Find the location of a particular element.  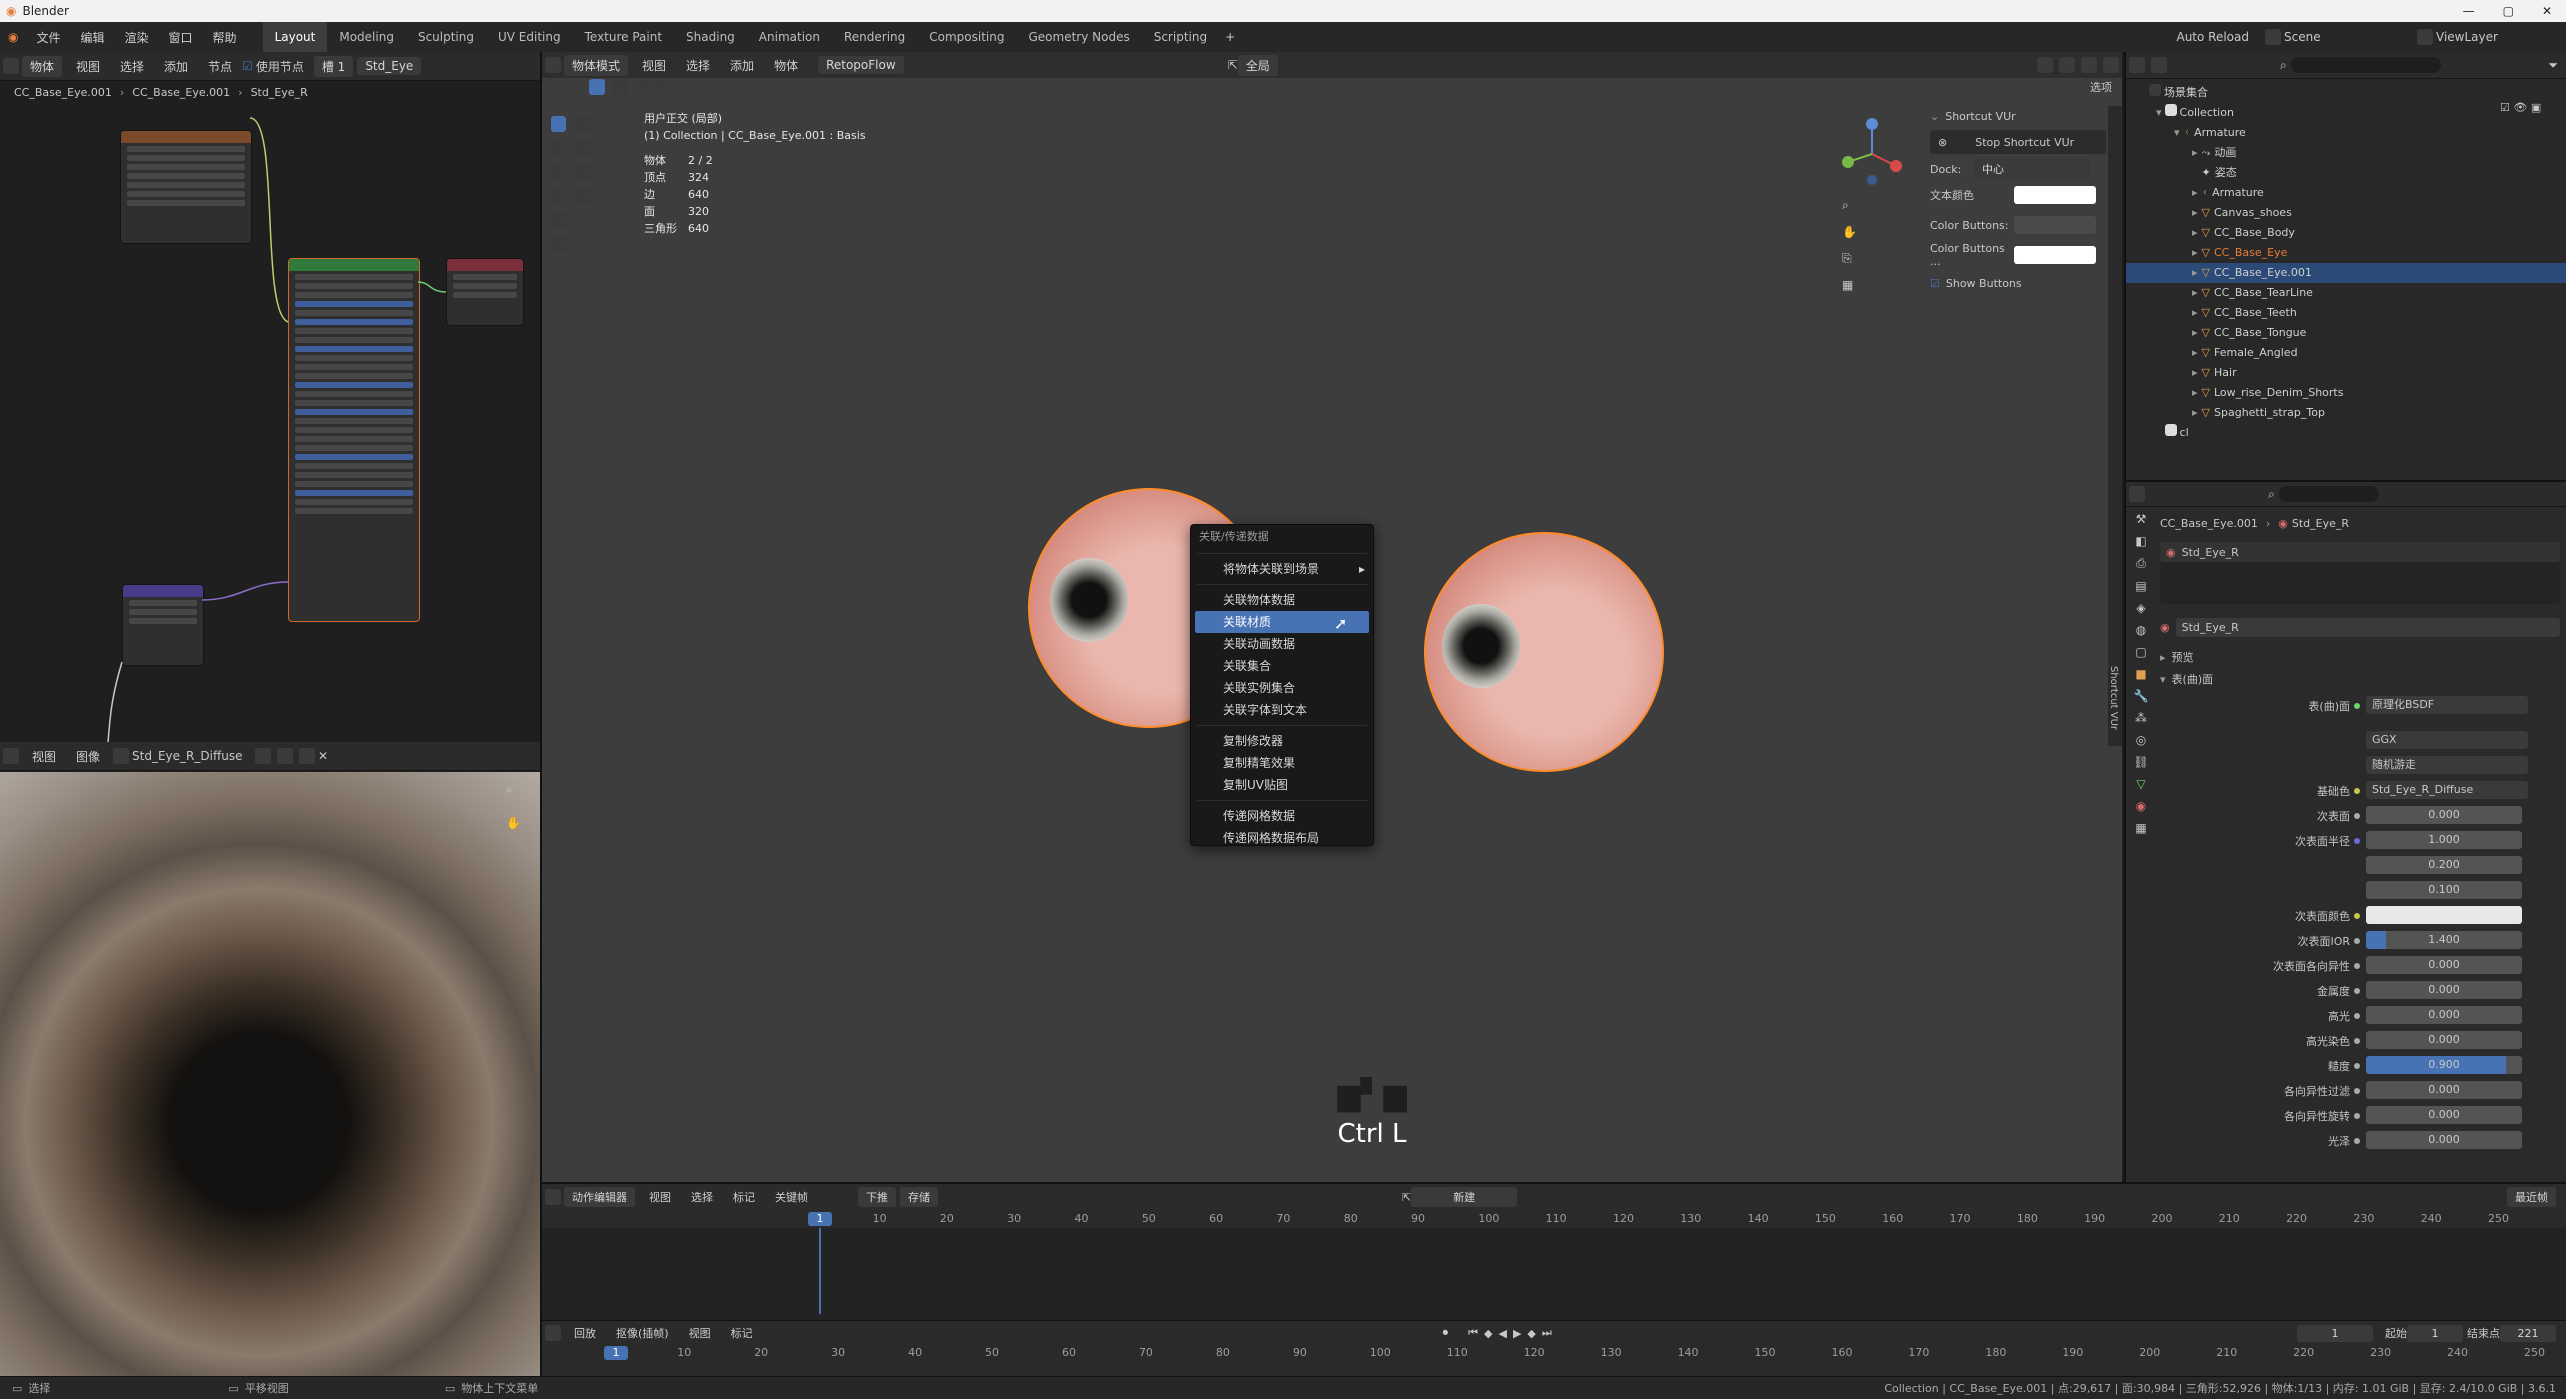

outliner-item: ▸ ▽ CC_Base_Tongue is located at coordinates (2346, 333).